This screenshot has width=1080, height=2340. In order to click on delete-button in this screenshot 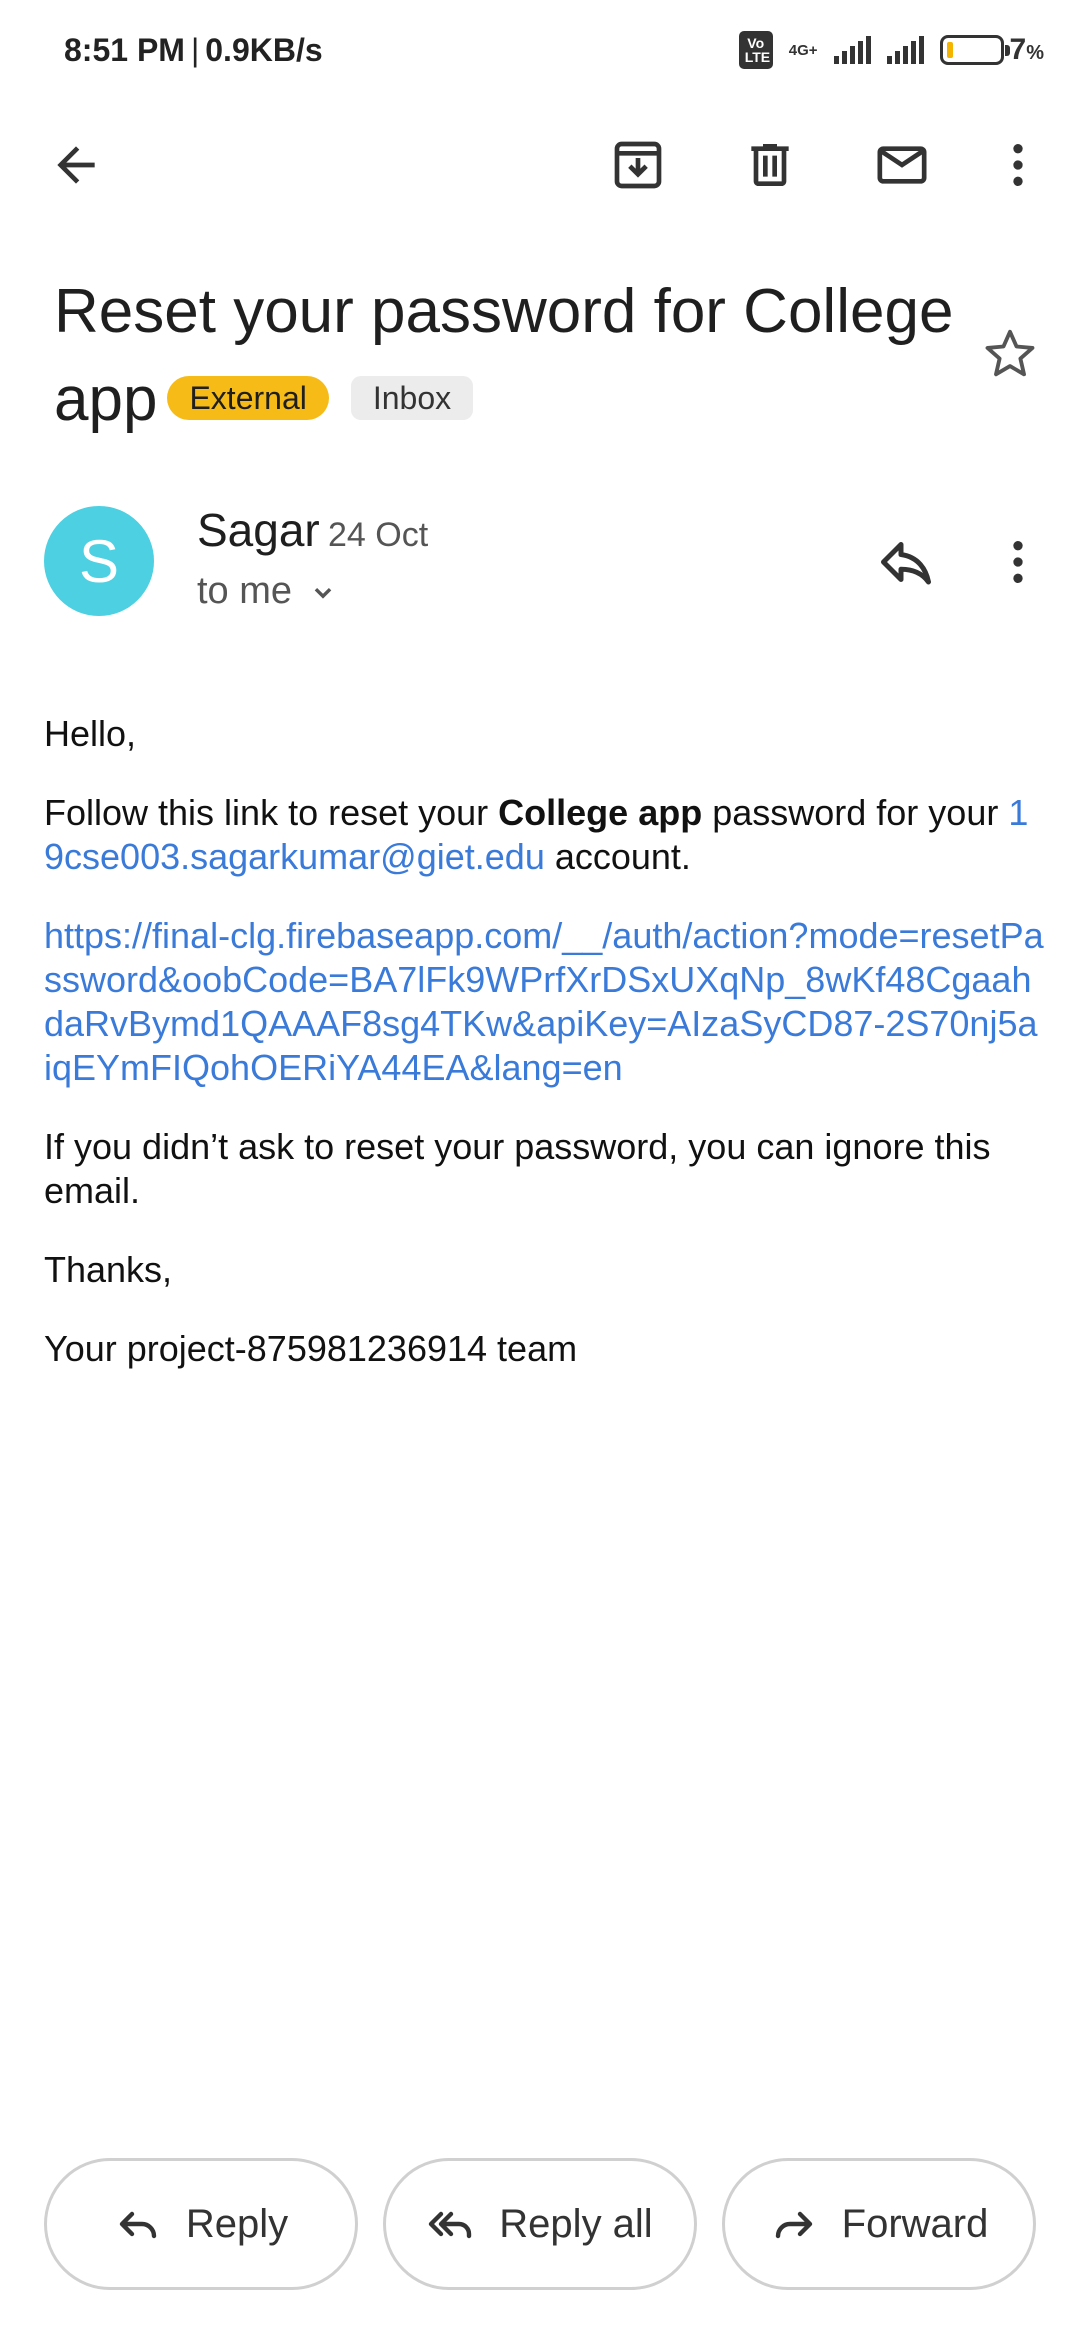, I will do `click(770, 165)`.